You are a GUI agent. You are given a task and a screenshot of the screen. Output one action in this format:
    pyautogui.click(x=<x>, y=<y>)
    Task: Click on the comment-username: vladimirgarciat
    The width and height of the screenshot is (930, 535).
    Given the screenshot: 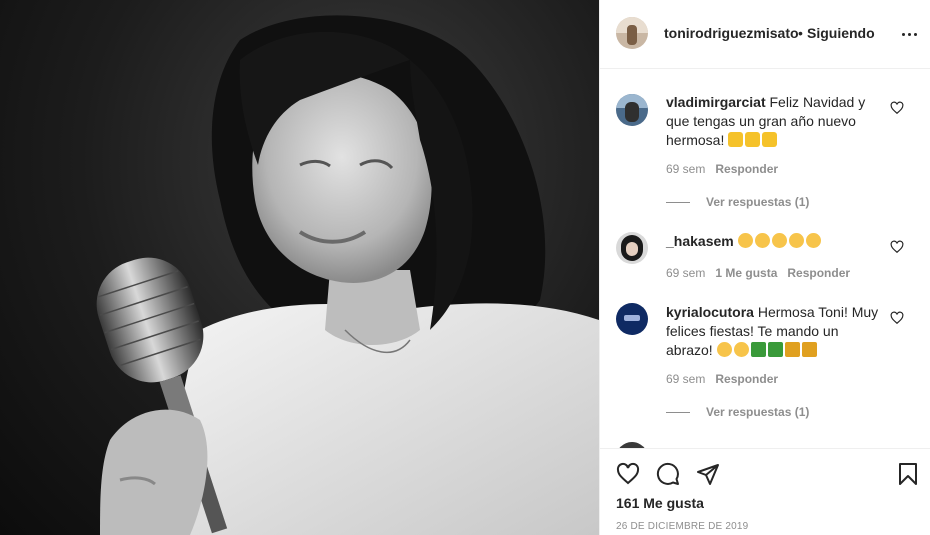 What is the action you would take?
    pyautogui.click(x=716, y=102)
    